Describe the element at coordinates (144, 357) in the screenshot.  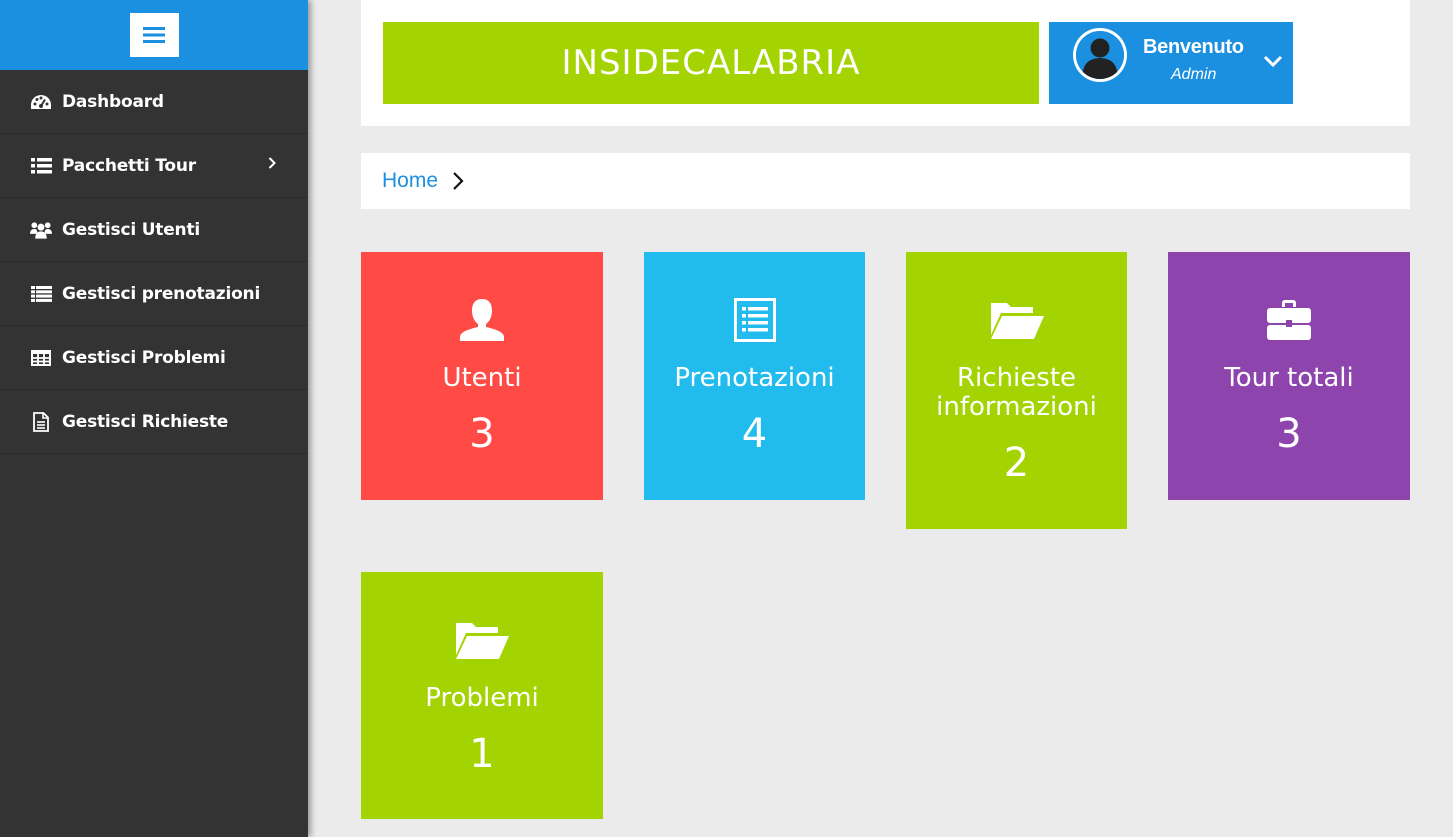
I see `sidebar-item-label: Gestisci Problemi` at that location.